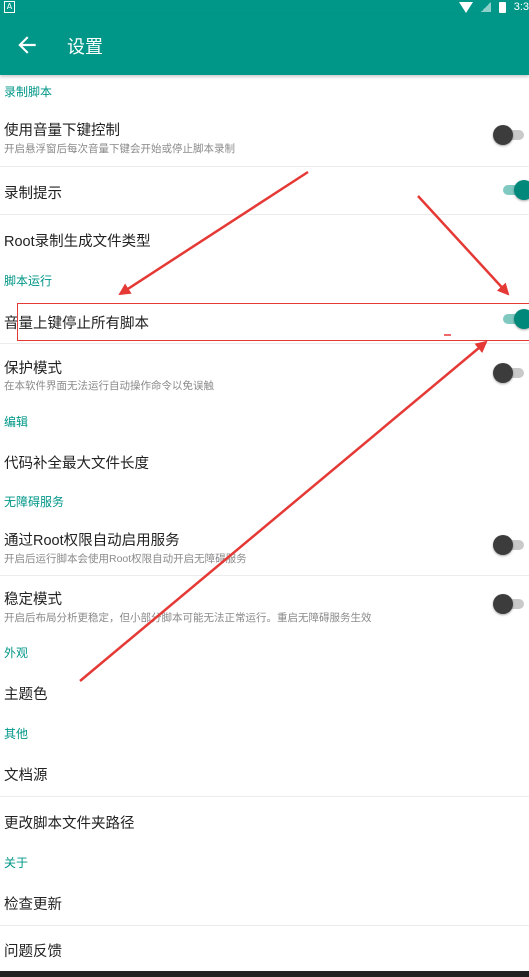 Image resolution: width=529 pixels, height=977 pixels. What do you see at coordinates (264, 7) in the screenshot?
I see `status-bar: A 3:3` at bounding box center [264, 7].